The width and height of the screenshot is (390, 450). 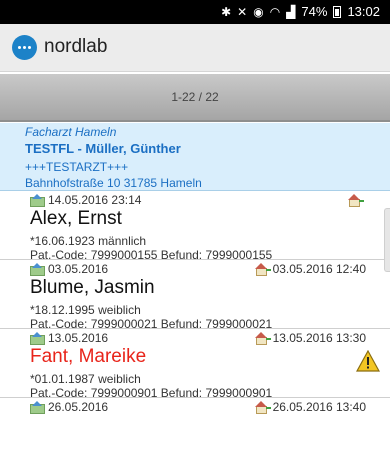 I want to click on nordlab-logo-icon, so click(x=24, y=47).